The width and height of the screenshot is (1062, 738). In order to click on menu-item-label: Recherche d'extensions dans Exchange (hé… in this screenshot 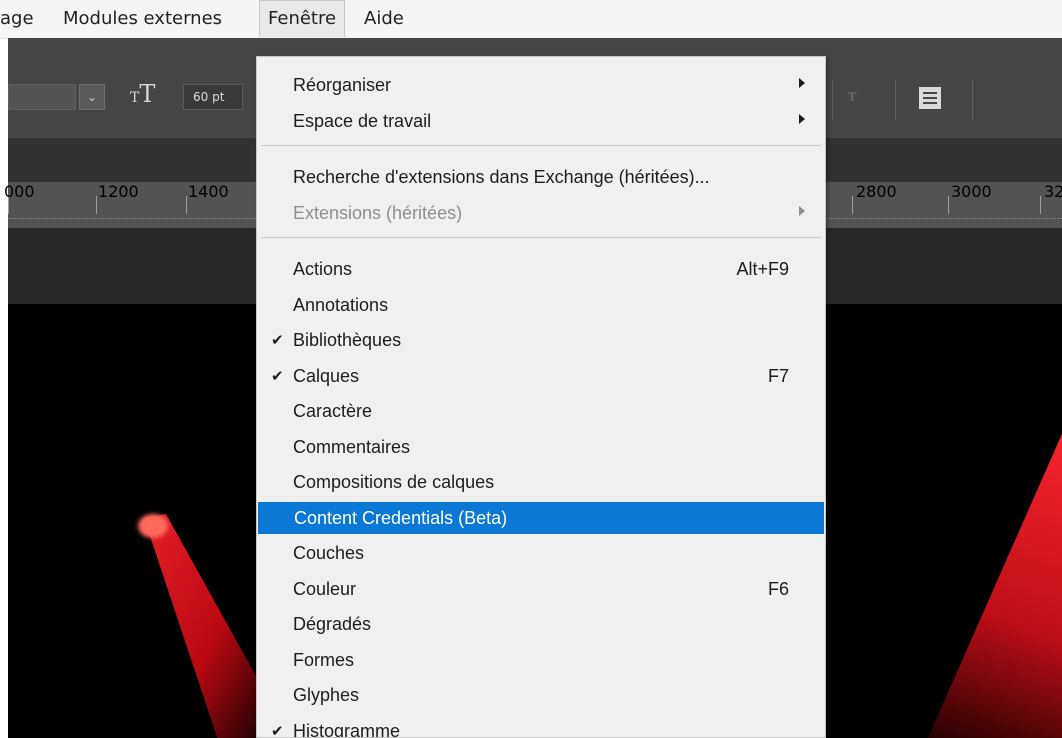, I will do `click(501, 177)`.